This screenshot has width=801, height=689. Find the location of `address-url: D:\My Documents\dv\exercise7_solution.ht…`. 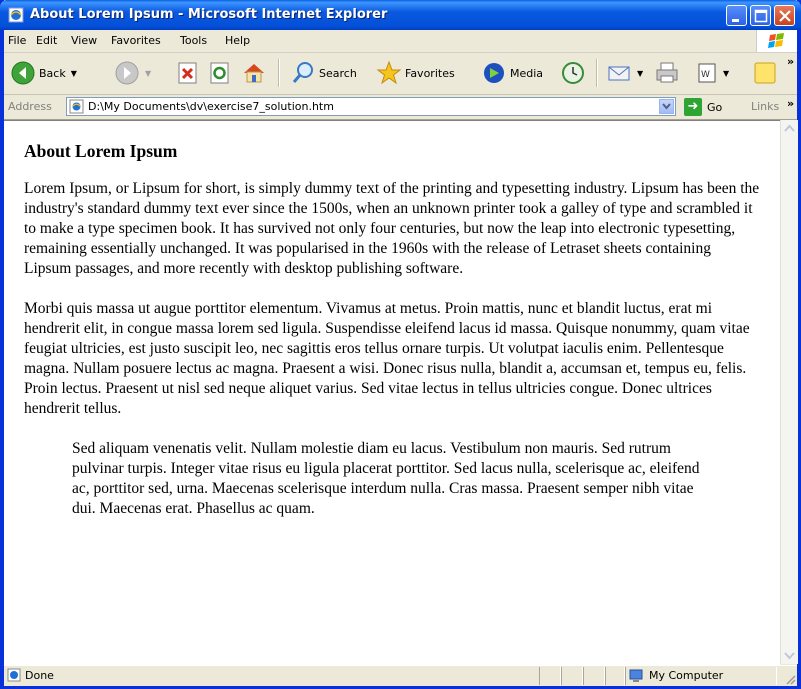

address-url: D:\My Documents\dv\exercise7_solution.ht… is located at coordinates (211, 106).